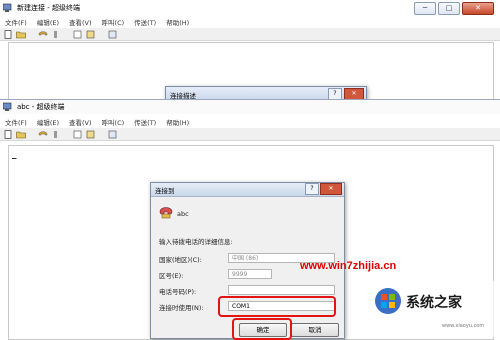 Image resolution: width=500 pixels, height=340 pixels. I want to click on connection-name: abc, so click(183, 214).